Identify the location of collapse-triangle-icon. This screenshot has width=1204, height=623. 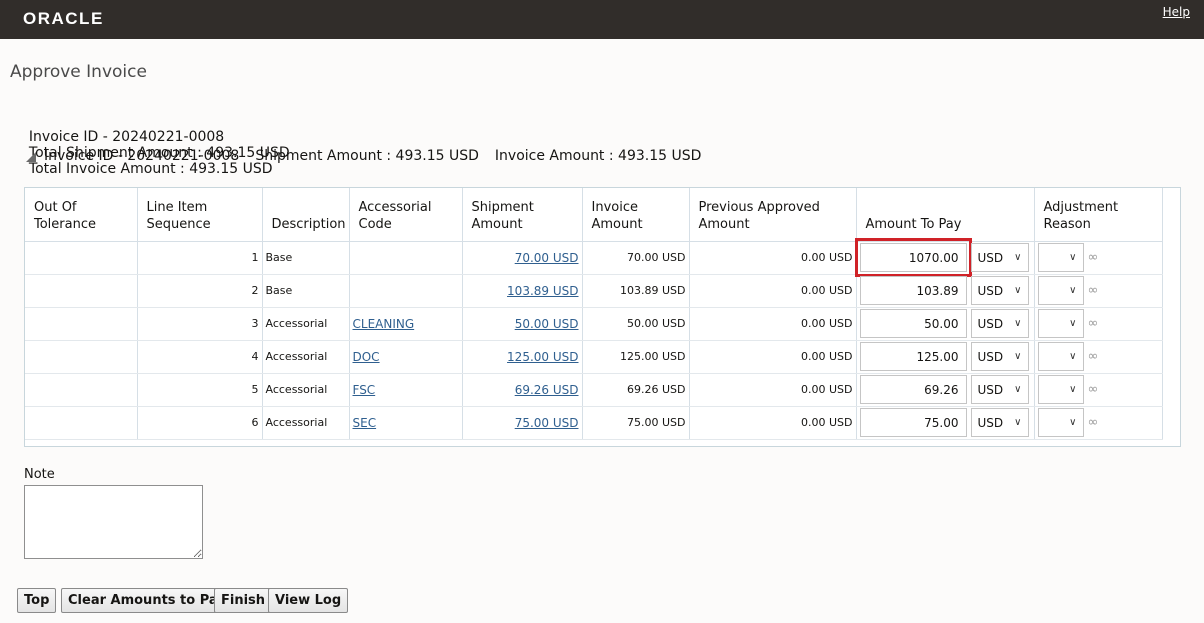
(31, 157).